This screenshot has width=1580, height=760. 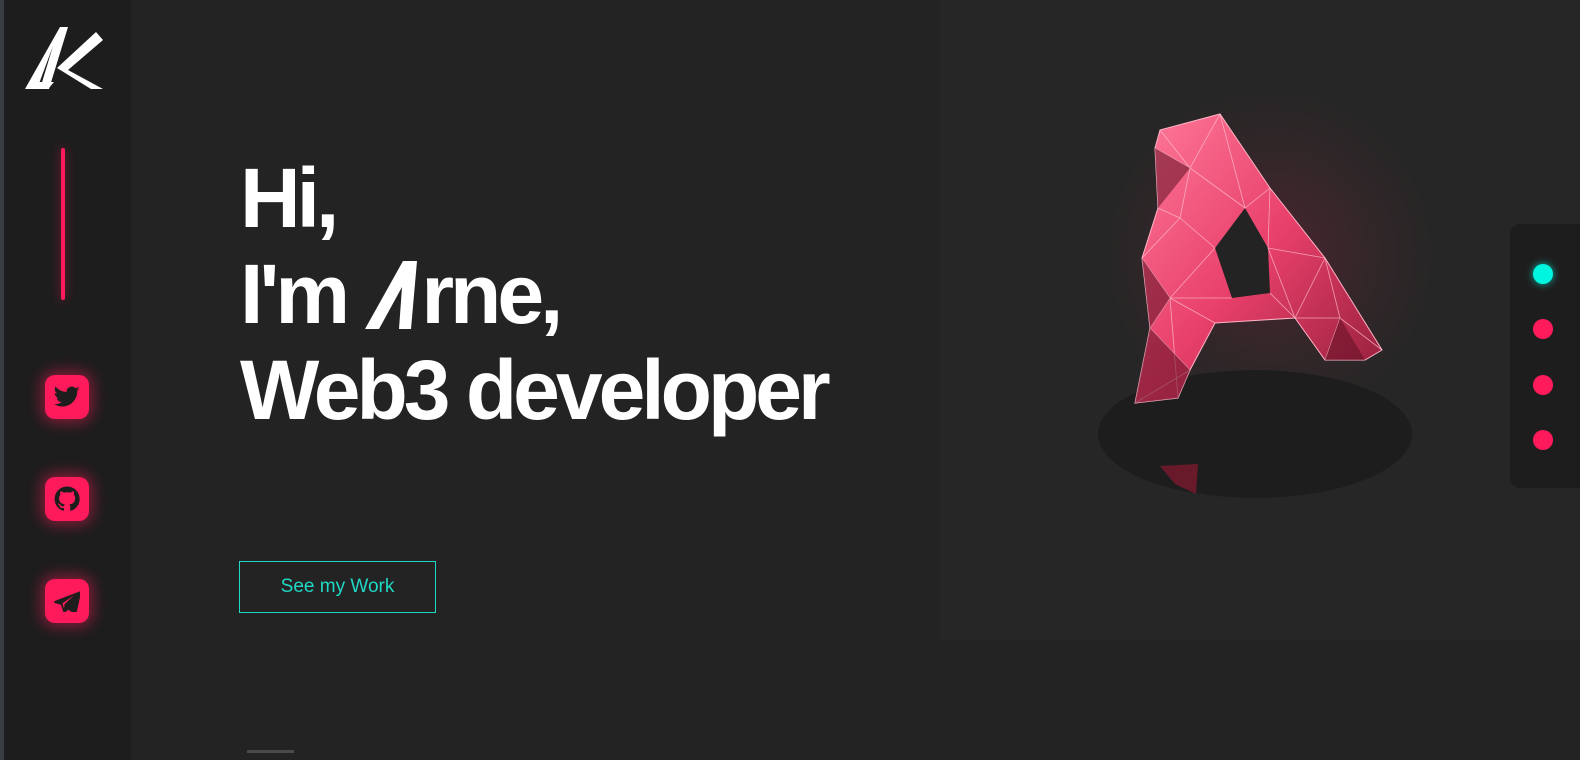 I want to click on twitter-icon, so click(x=67, y=396).